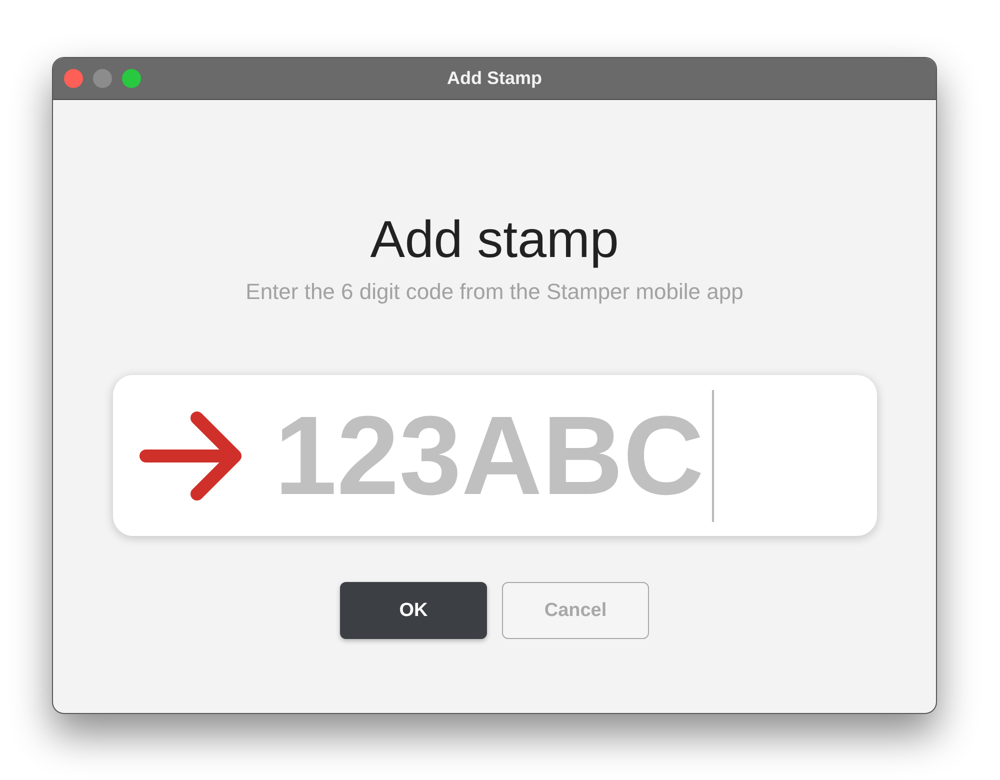 The height and width of the screenshot is (780, 1000). I want to click on code-field: 123ABC, so click(491, 455).